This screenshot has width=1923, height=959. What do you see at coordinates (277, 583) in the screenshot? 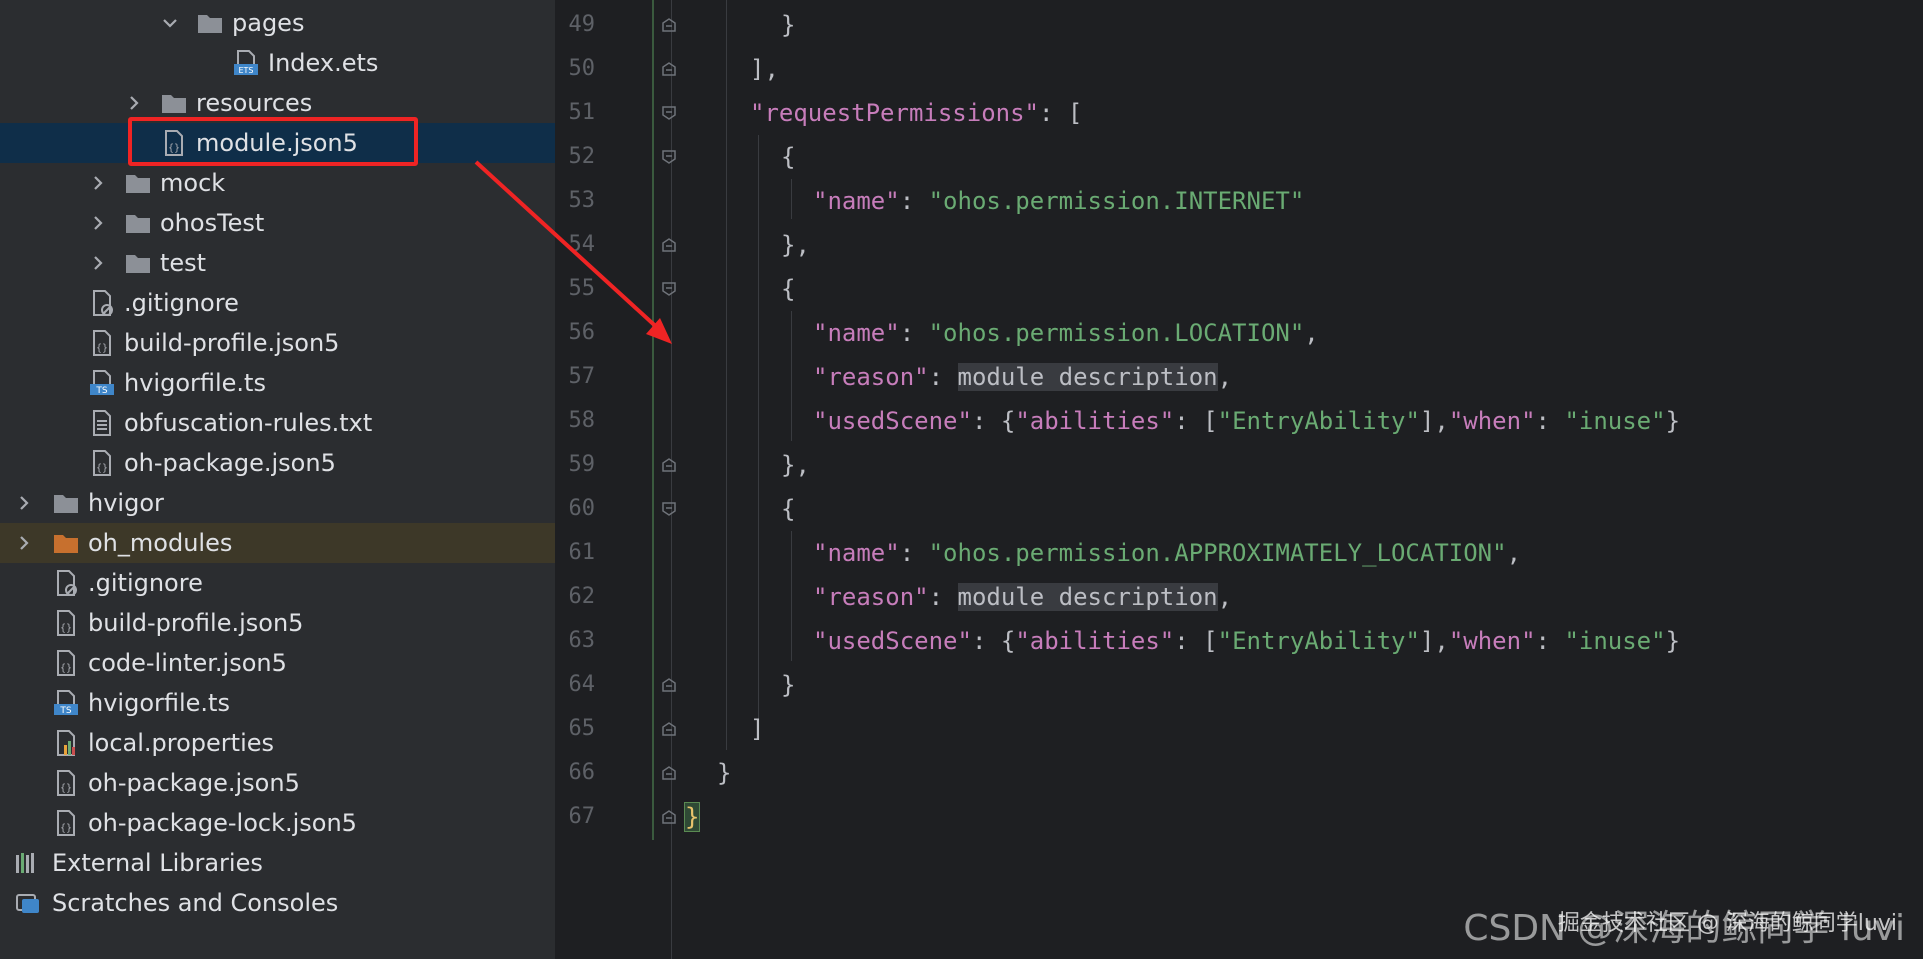
I see `tree-item-root-gitignore: .gitignore` at bounding box center [277, 583].